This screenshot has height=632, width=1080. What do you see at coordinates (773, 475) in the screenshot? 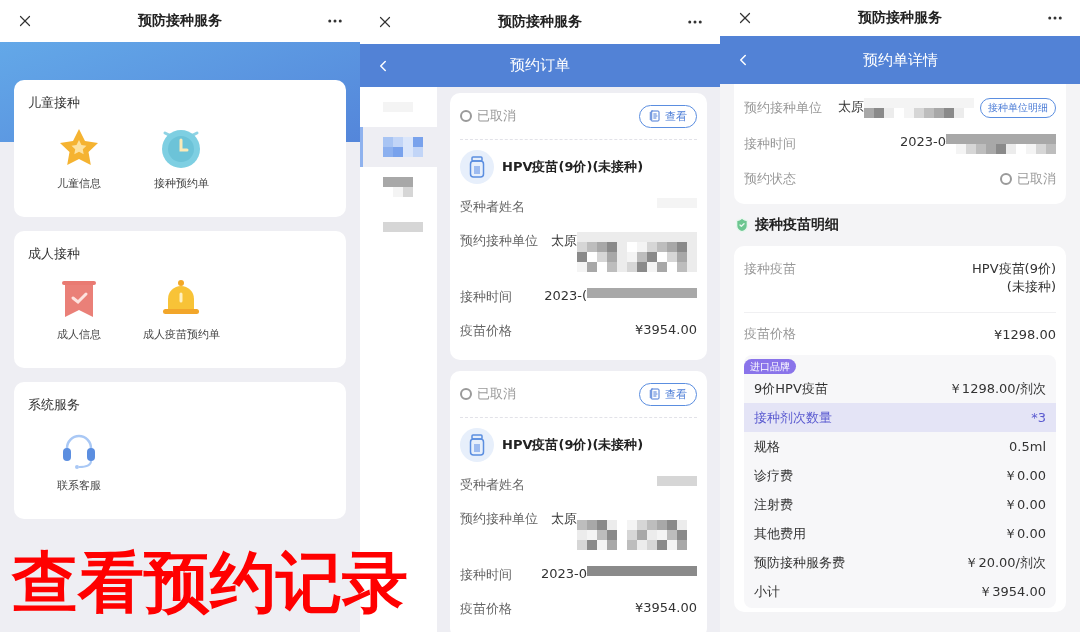
I see `fee-label: 诊疗费` at bounding box center [773, 475].